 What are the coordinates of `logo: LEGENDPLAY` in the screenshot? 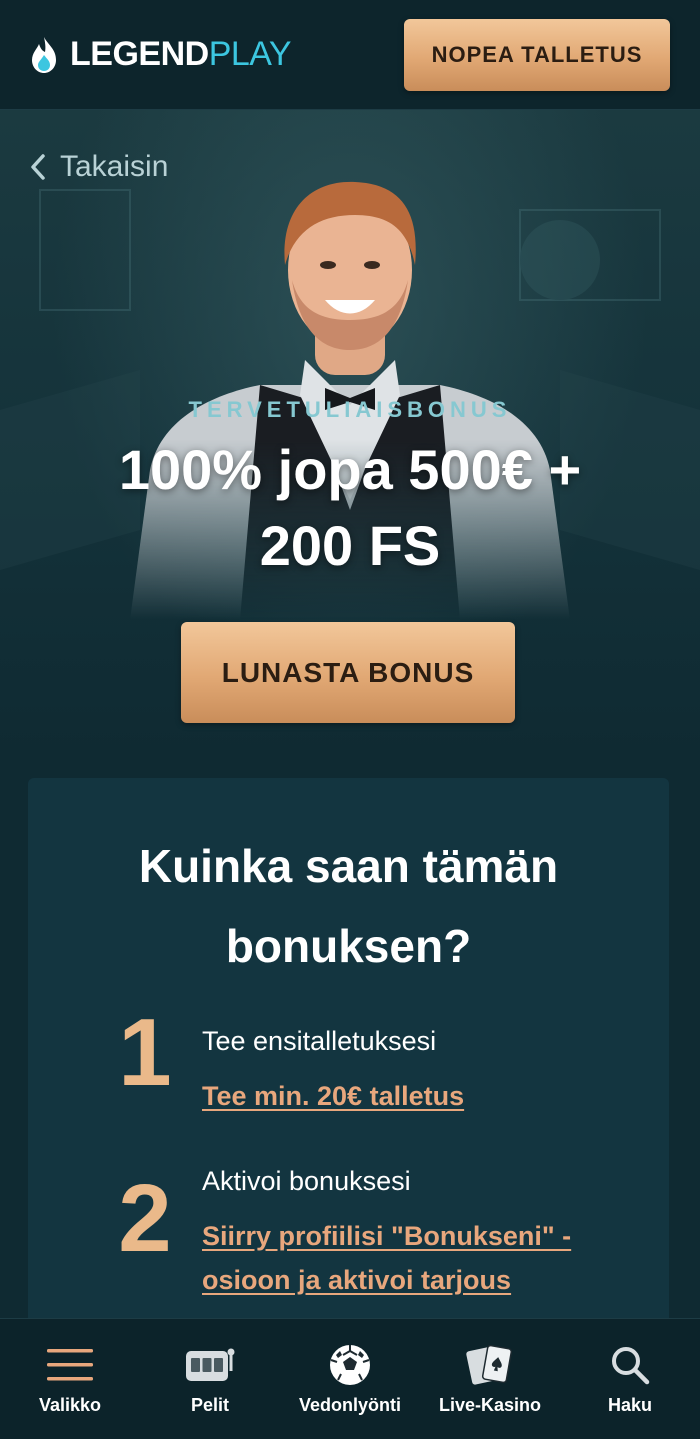 It's located at (159, 55).